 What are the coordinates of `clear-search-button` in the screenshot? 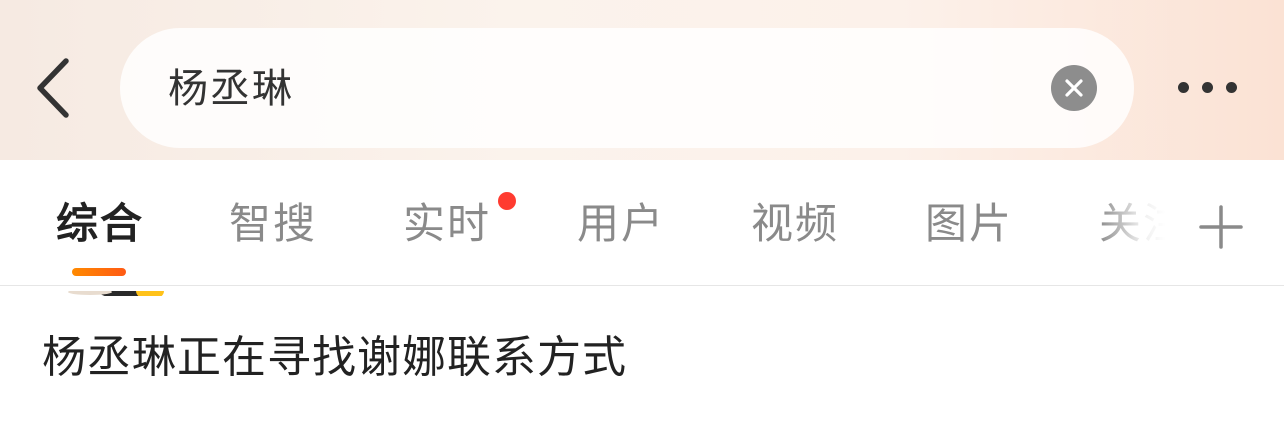 It's located at (1074, 88).